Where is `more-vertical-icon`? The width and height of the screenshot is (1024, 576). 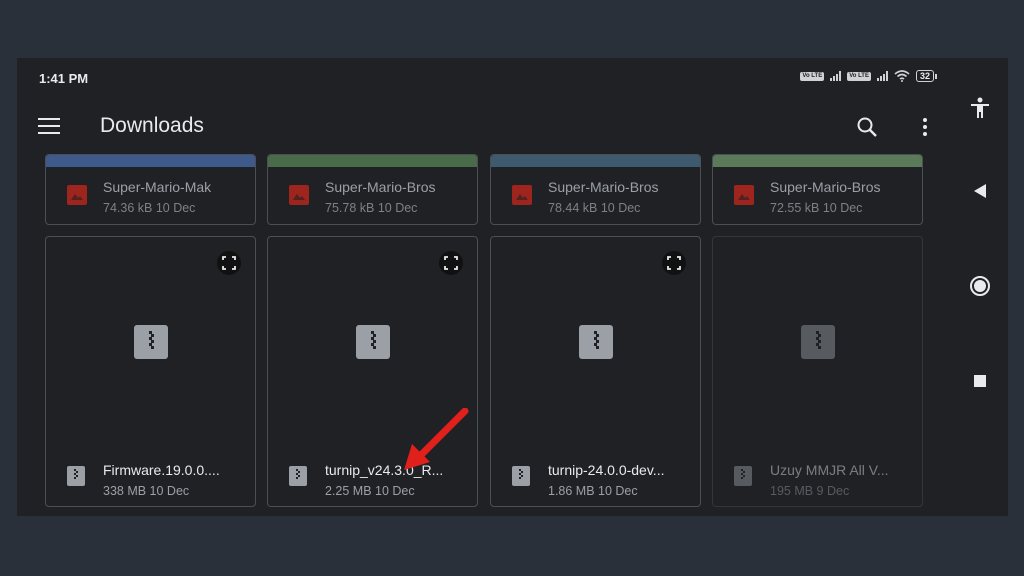
more-vertical-icon is located at coordinates (925, 127).